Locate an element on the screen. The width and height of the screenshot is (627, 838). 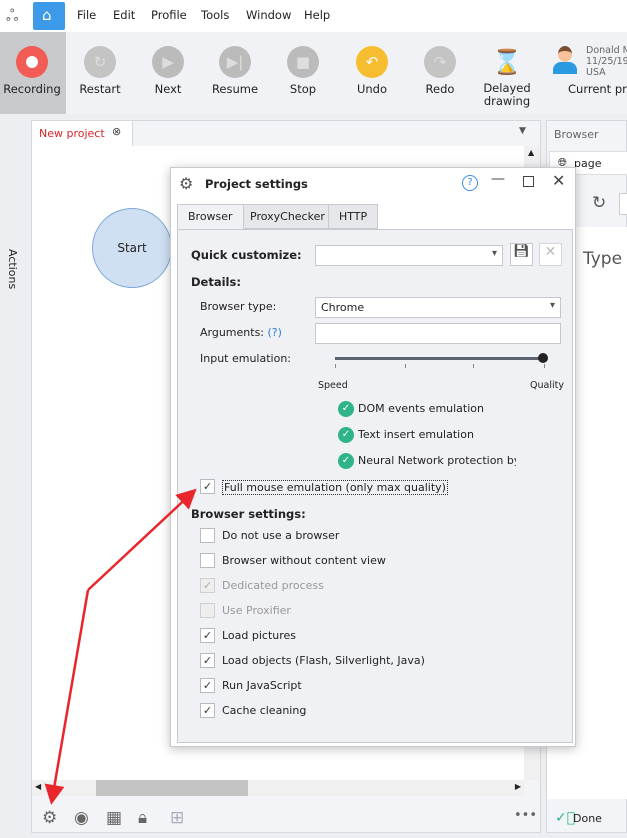
annotation-arrows is located at coordinates (120, 646).